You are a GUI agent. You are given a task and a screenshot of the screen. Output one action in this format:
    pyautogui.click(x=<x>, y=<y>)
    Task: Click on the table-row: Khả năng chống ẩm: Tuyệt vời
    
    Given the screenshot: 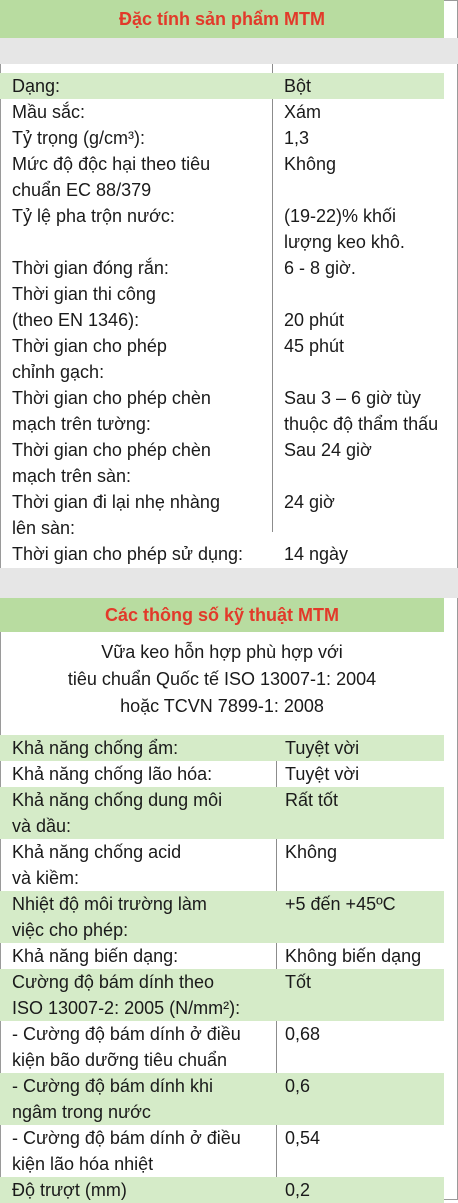 What is the action you would take?
    pyautogui.click(x=229, y=748)
    